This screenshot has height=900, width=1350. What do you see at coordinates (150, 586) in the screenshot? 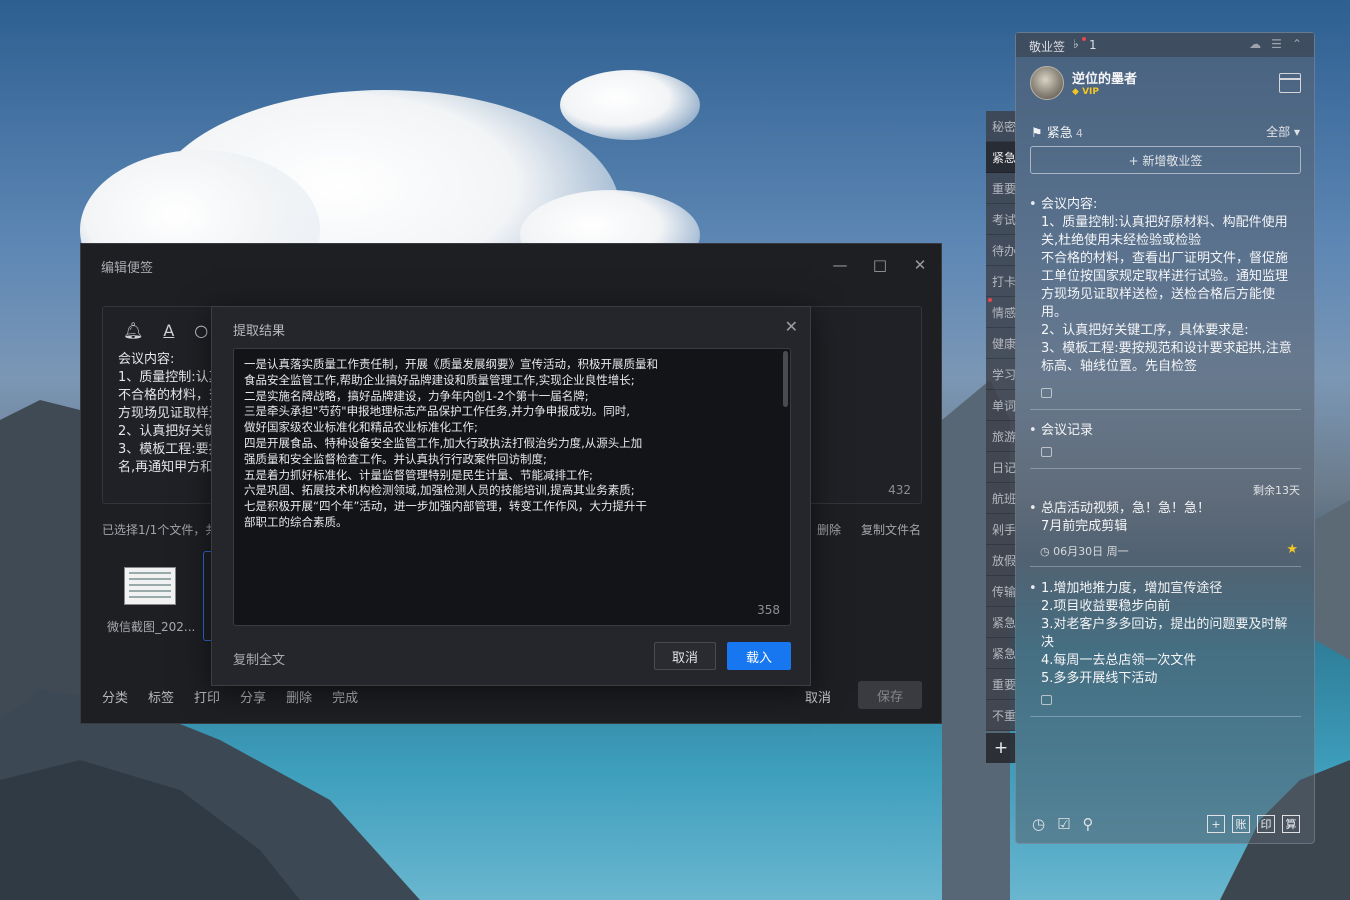
I see `file-thumbnail` at bounding box center [150, 586].